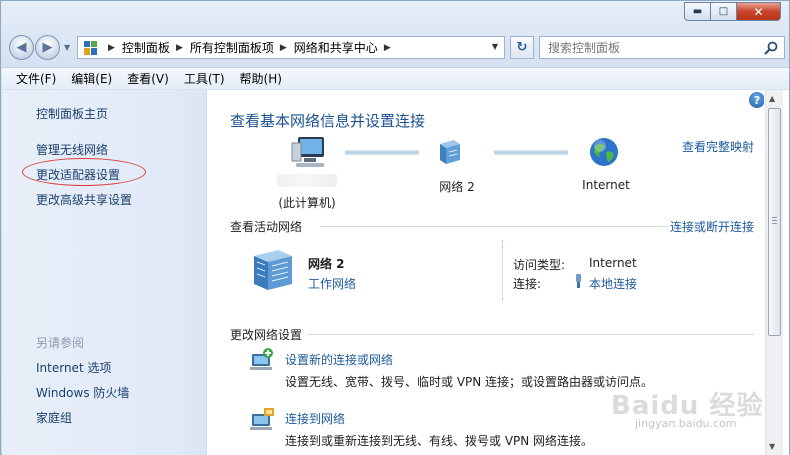 The width and height of the screenshot is (790, 455). What do you see at coordinates (261, 78) in the screenshot?
I see `menu-help: 帮助(H)` at bounding box center [261, 78].